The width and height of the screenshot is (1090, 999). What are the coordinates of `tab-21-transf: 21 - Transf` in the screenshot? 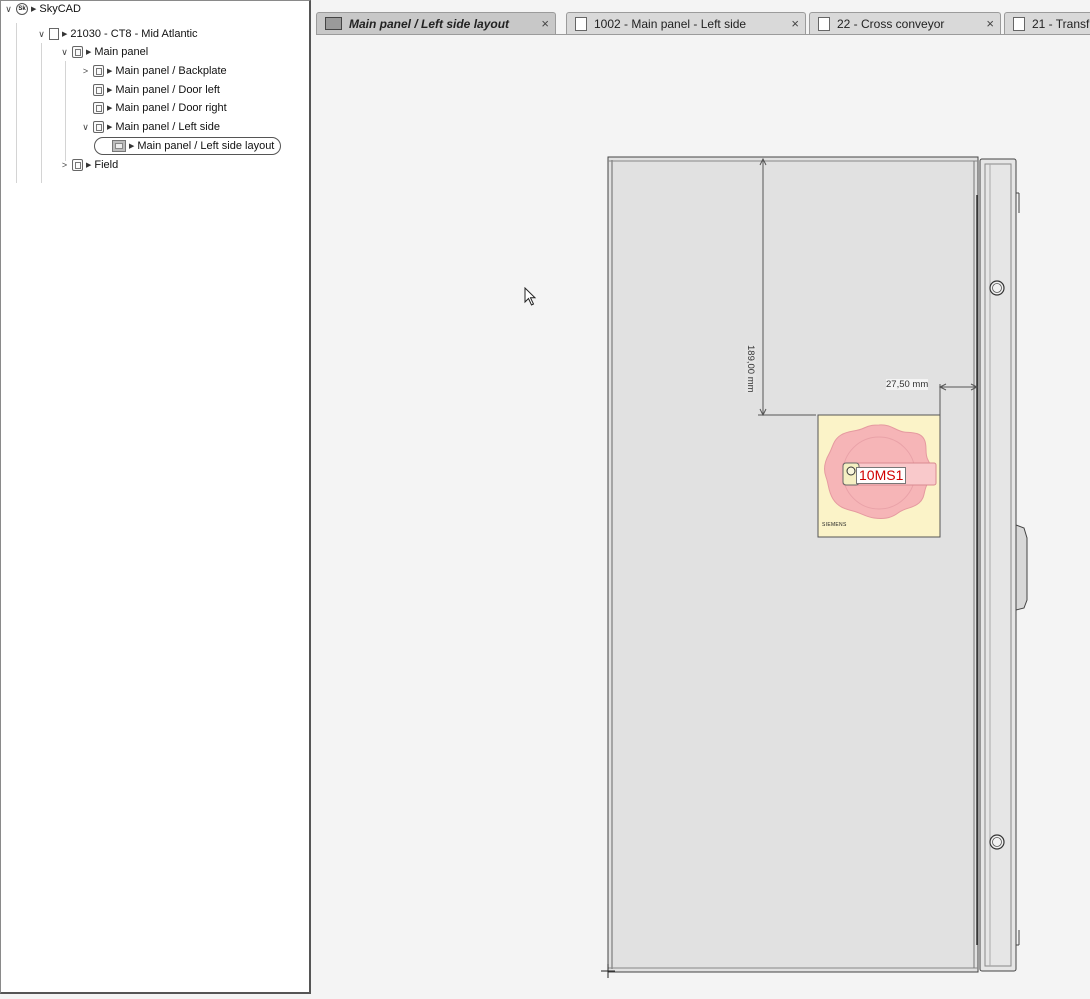 It's located at (1047, 23).